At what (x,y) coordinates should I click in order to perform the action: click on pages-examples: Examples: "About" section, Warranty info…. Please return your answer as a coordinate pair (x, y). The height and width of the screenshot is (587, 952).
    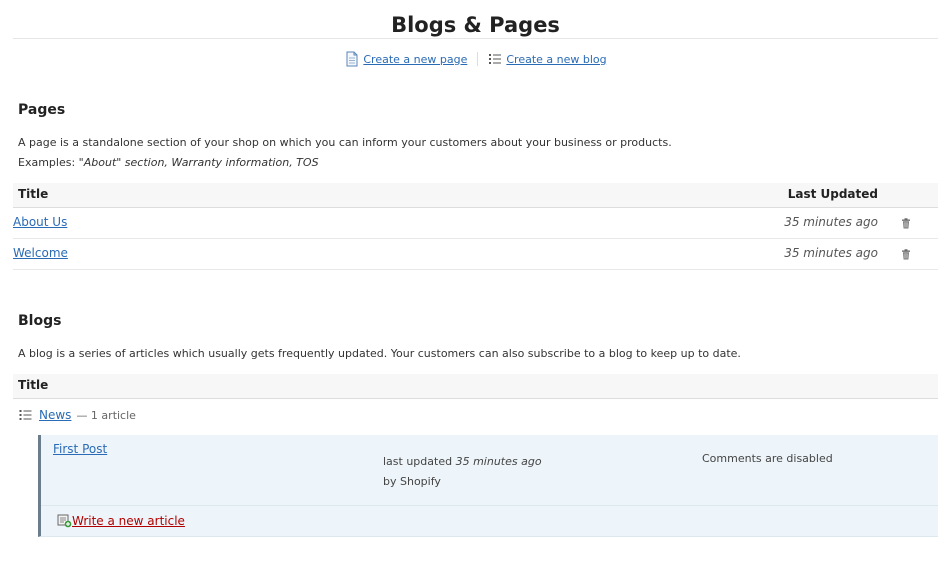
    Looking at the image, I should click on (345, 163).